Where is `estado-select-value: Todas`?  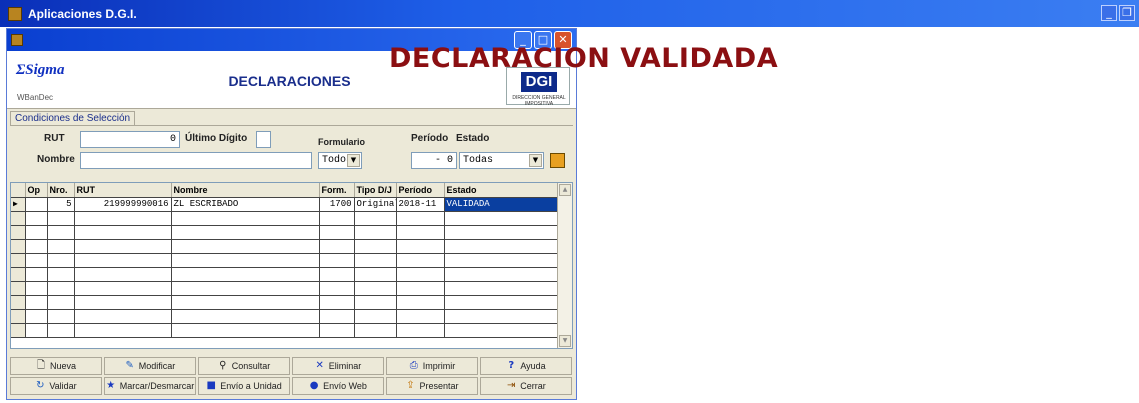
estado-select-value: Todas is located at coordinates (478, 160).